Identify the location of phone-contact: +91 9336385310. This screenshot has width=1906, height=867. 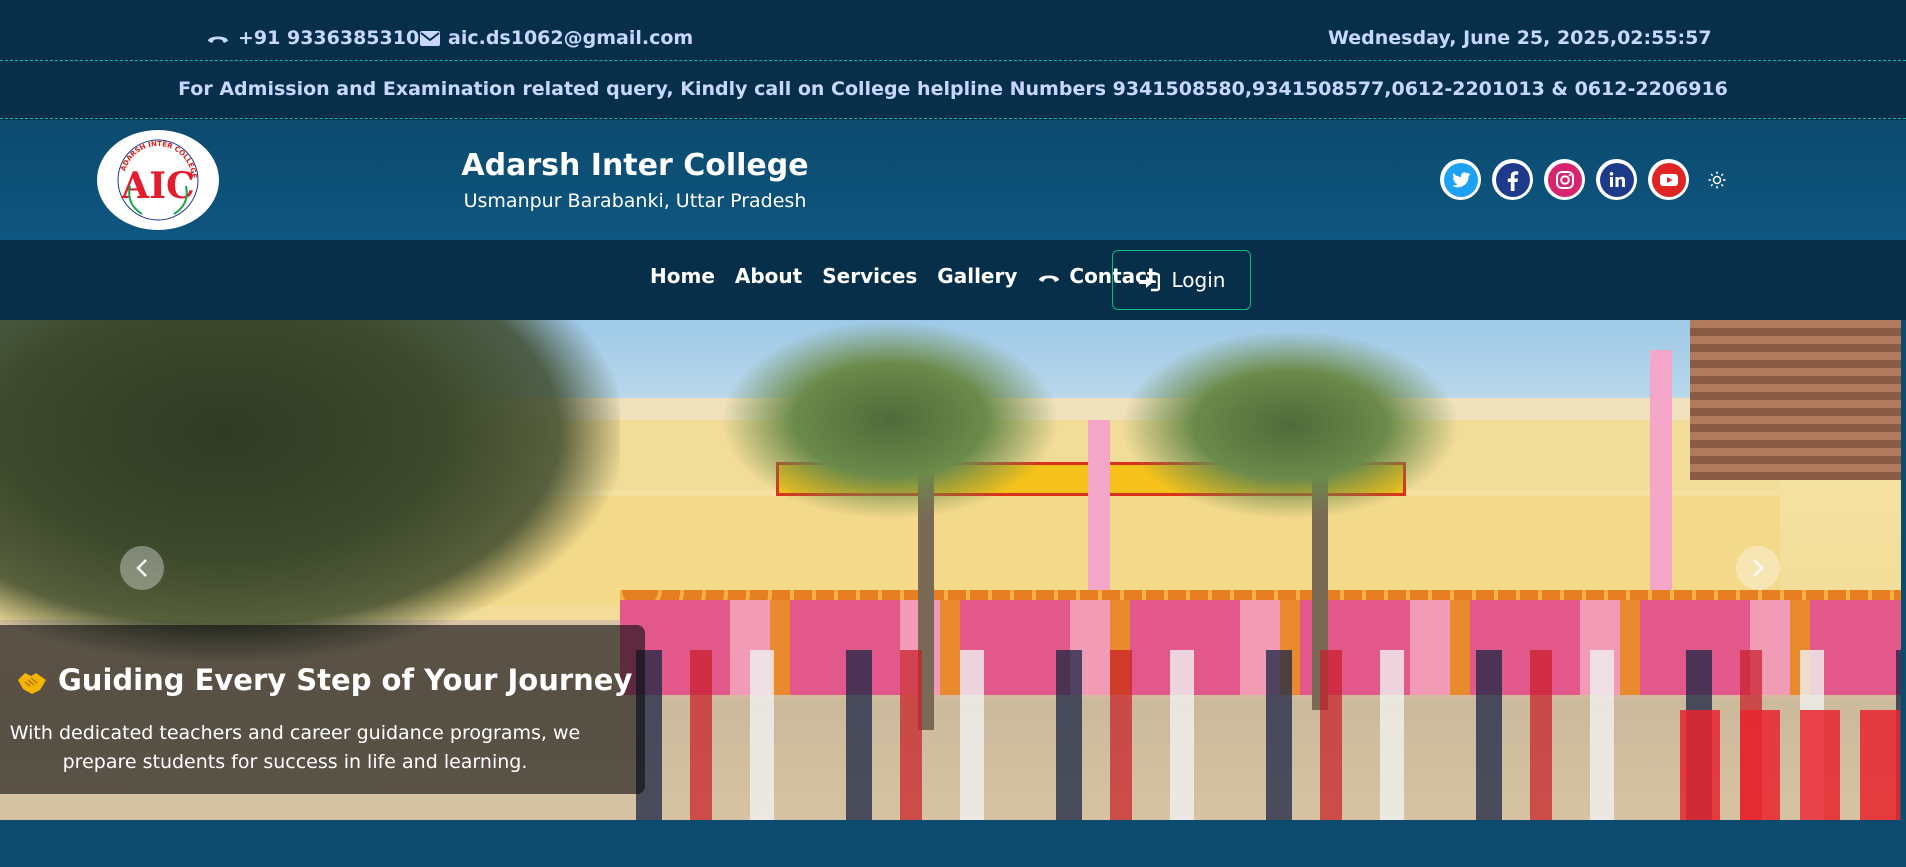
(312, 38).